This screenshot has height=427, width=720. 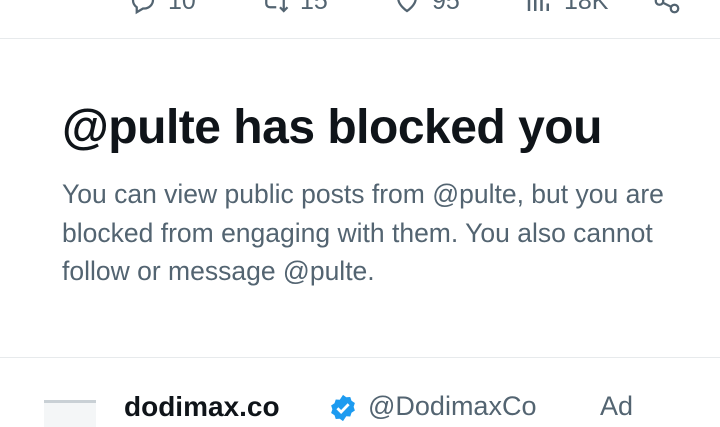 I want to click on reply-icon, so click(x=143, y=7).